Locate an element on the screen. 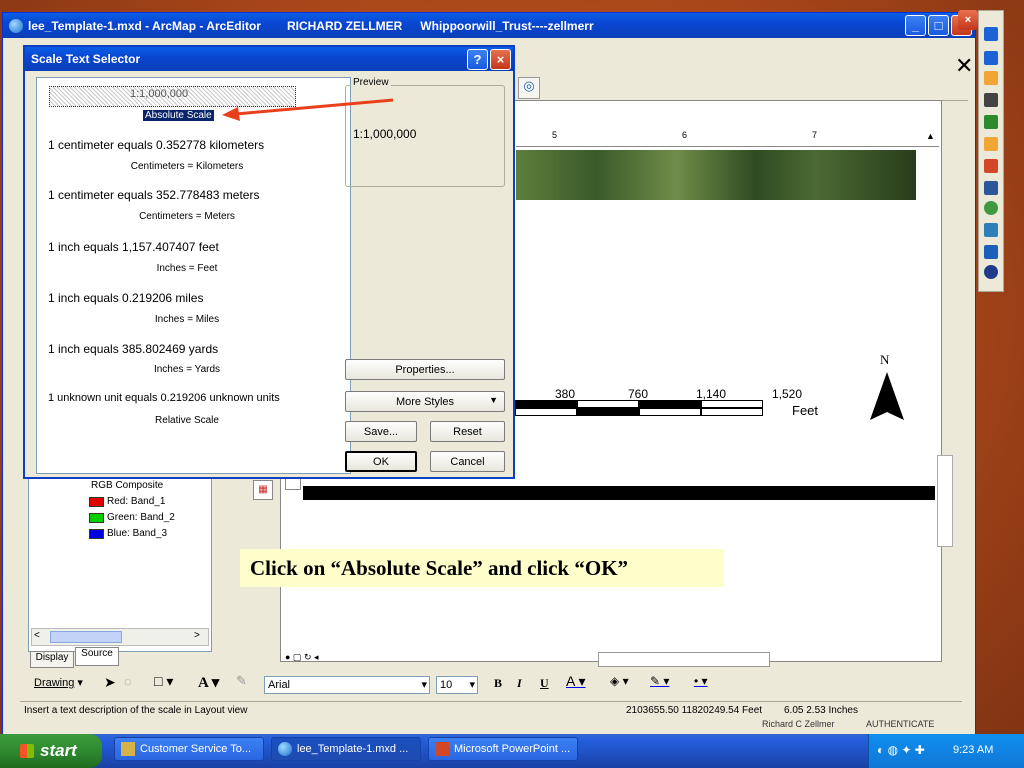  help-button: ? is located at coordinates (477, 59).